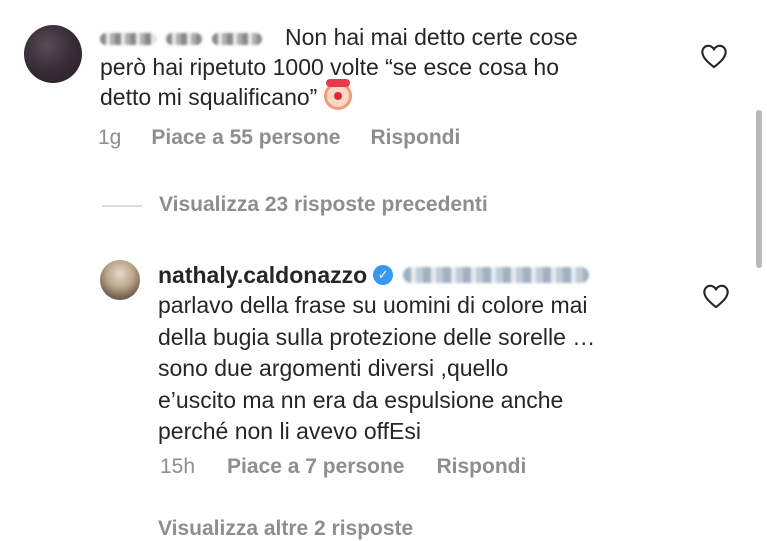 The width and height of the screenshot is (767, 541). What do you see at coordinates (285, 529) in the screenshot?
I see `view-more-replies-link: Visualizza altre 2 risposte` at bounding box center [285, 529].